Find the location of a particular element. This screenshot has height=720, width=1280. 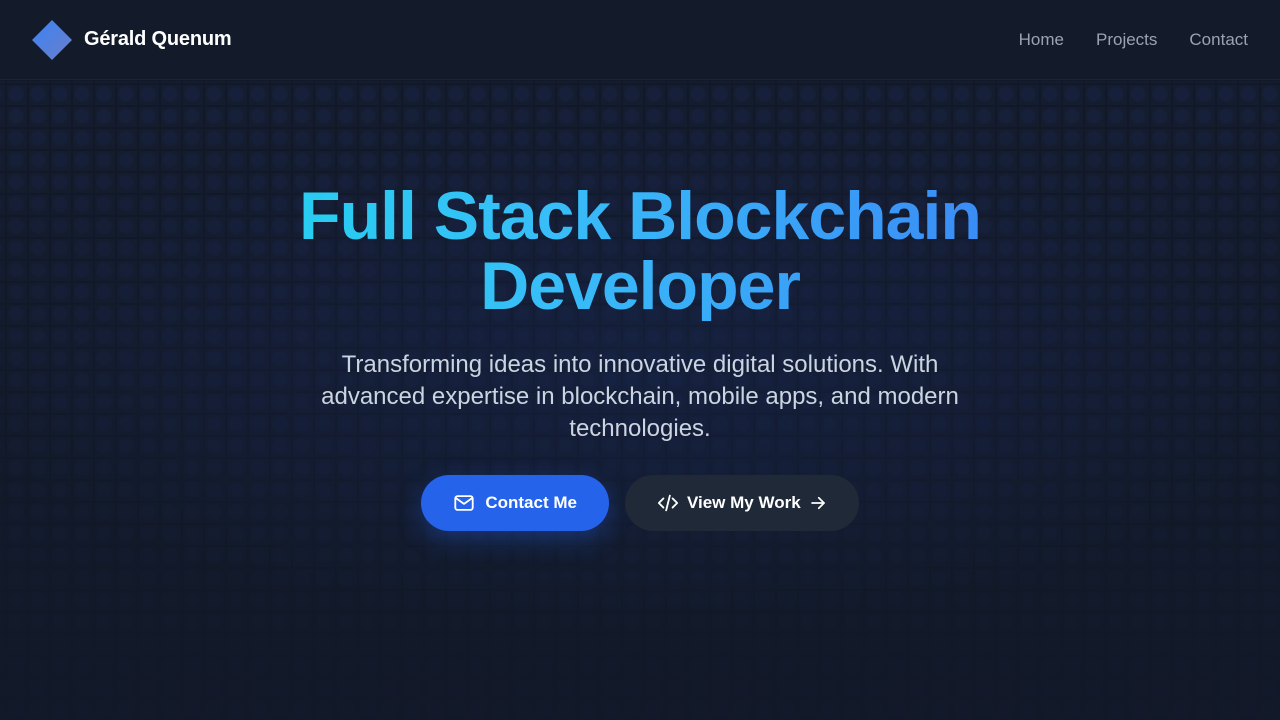

navbar: Gérald Quenum Home Projects Contact is located at coordinates (640, 40).